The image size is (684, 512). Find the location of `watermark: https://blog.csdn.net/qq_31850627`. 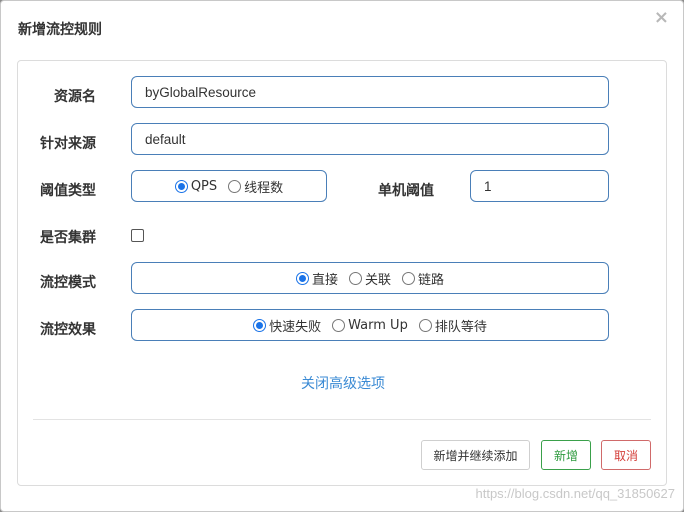

watermark: https://blog.csdn.net/qq_31850627 is located at coordinates (575, 493).